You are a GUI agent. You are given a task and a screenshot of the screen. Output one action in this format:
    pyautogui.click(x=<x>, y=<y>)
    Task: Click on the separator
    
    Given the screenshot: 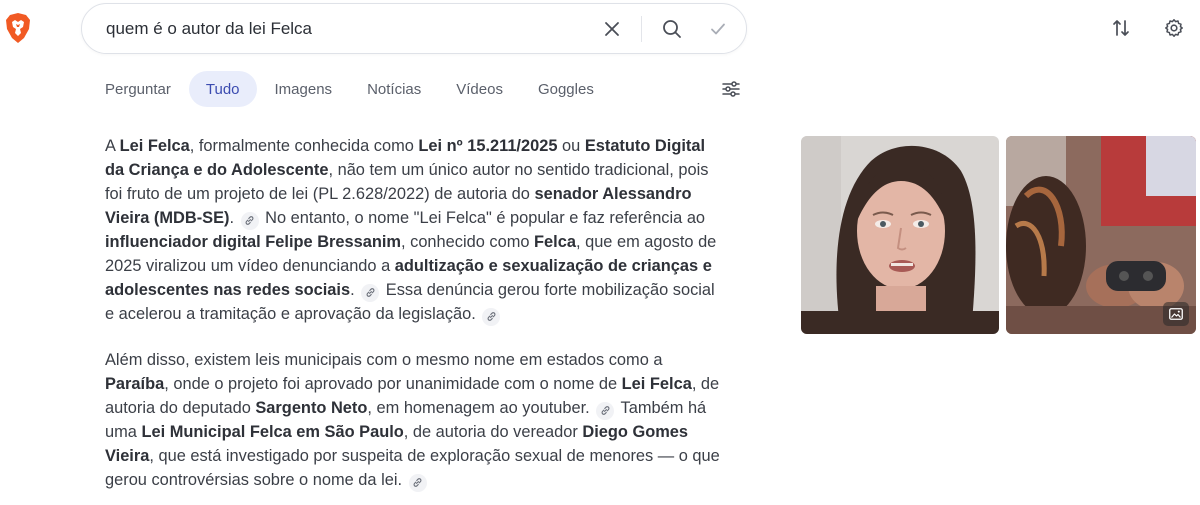 What is the action you would take?
    pyautogui.click(x=641, y=29)
    